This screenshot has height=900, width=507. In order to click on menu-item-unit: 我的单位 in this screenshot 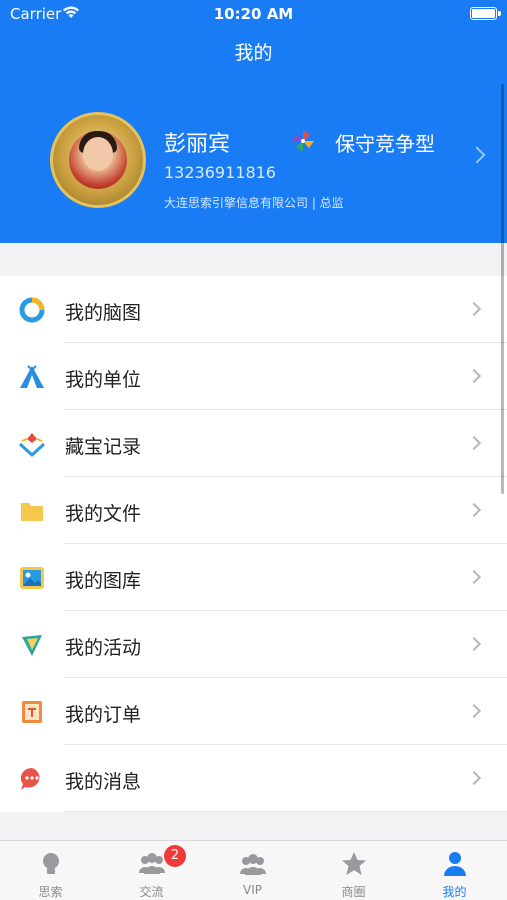, I will do `click(253, 376)`.